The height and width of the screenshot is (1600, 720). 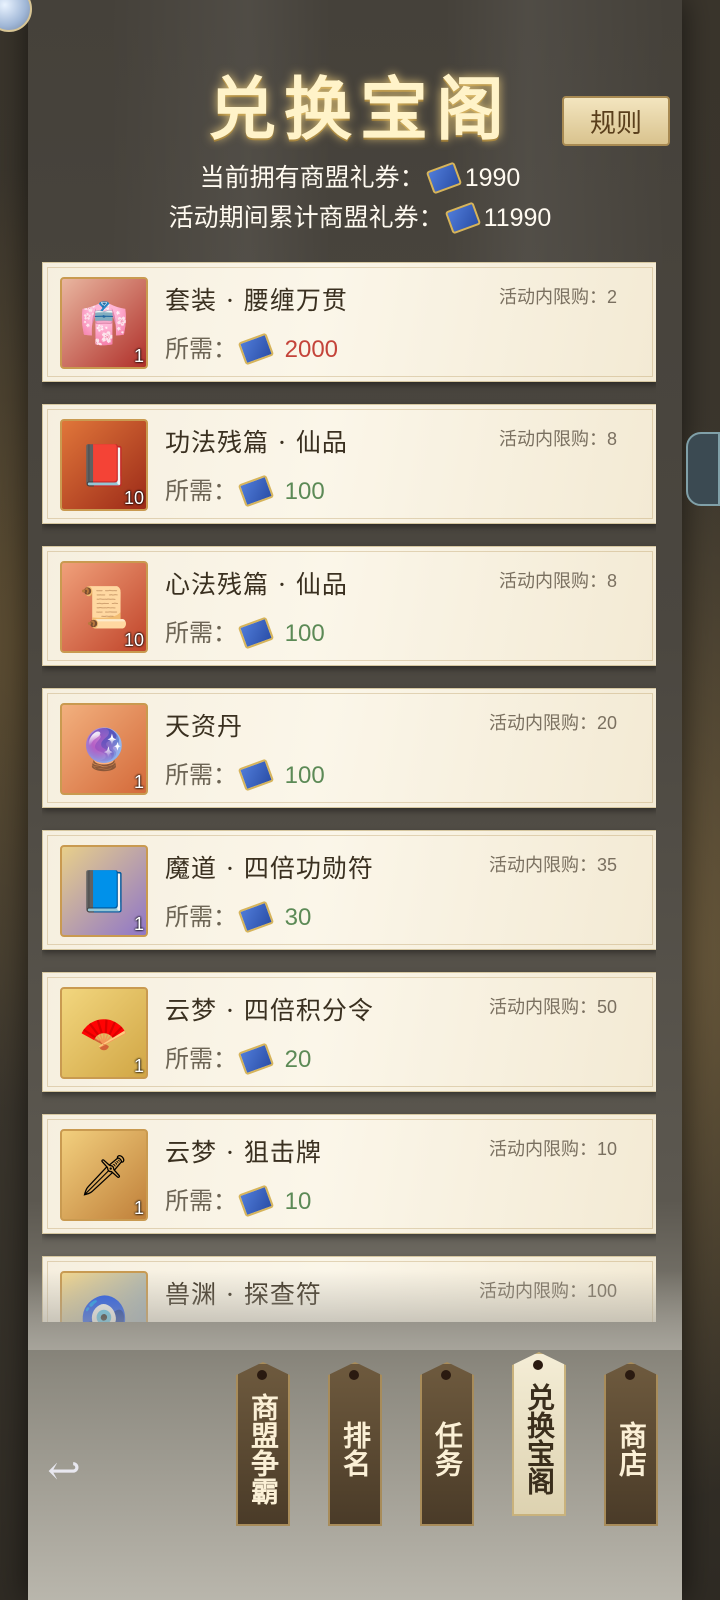 I want to click on price-value: 30, so click(x=298, y=917).